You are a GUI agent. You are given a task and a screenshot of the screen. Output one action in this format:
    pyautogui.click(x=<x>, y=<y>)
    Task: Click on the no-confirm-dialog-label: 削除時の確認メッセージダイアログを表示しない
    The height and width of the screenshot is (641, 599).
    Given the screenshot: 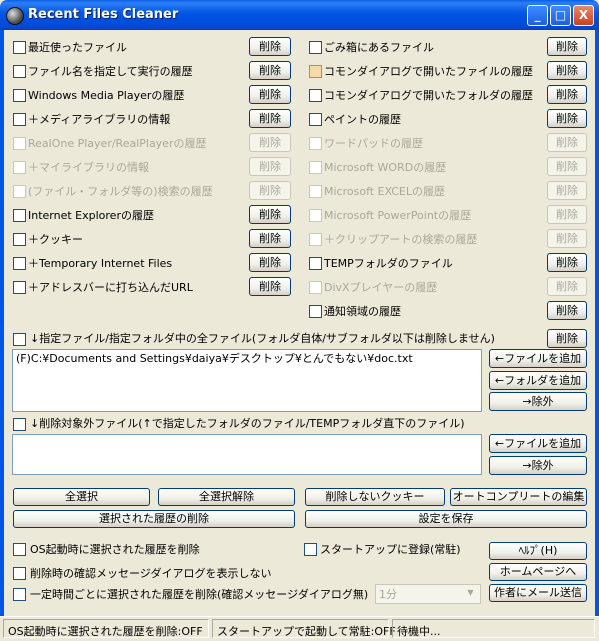 What is the action you would take?
    pyautogui.click(x=151, y=573)
    